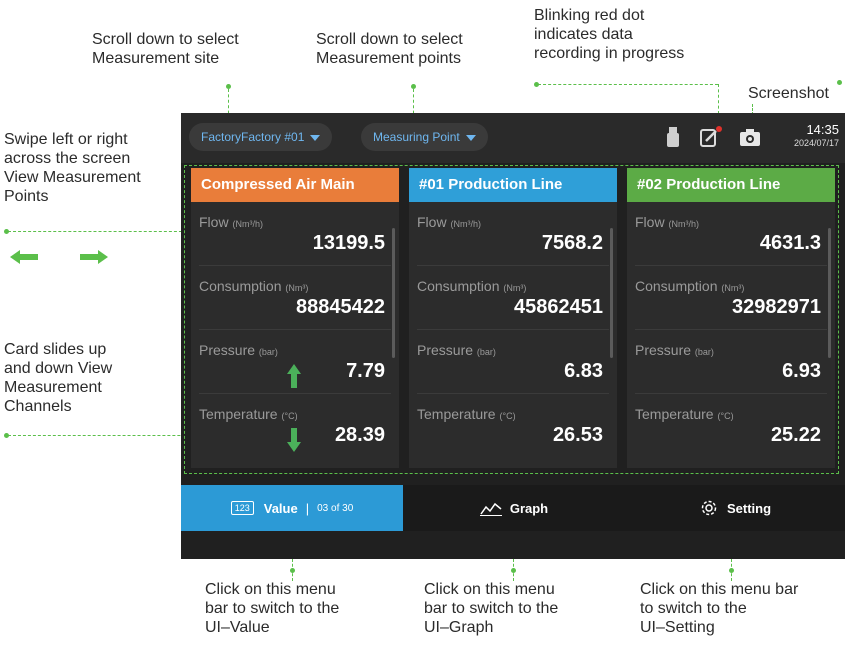 This screenshot has width=845, height=645. I want to click on recording-dot, so click(719, 129).